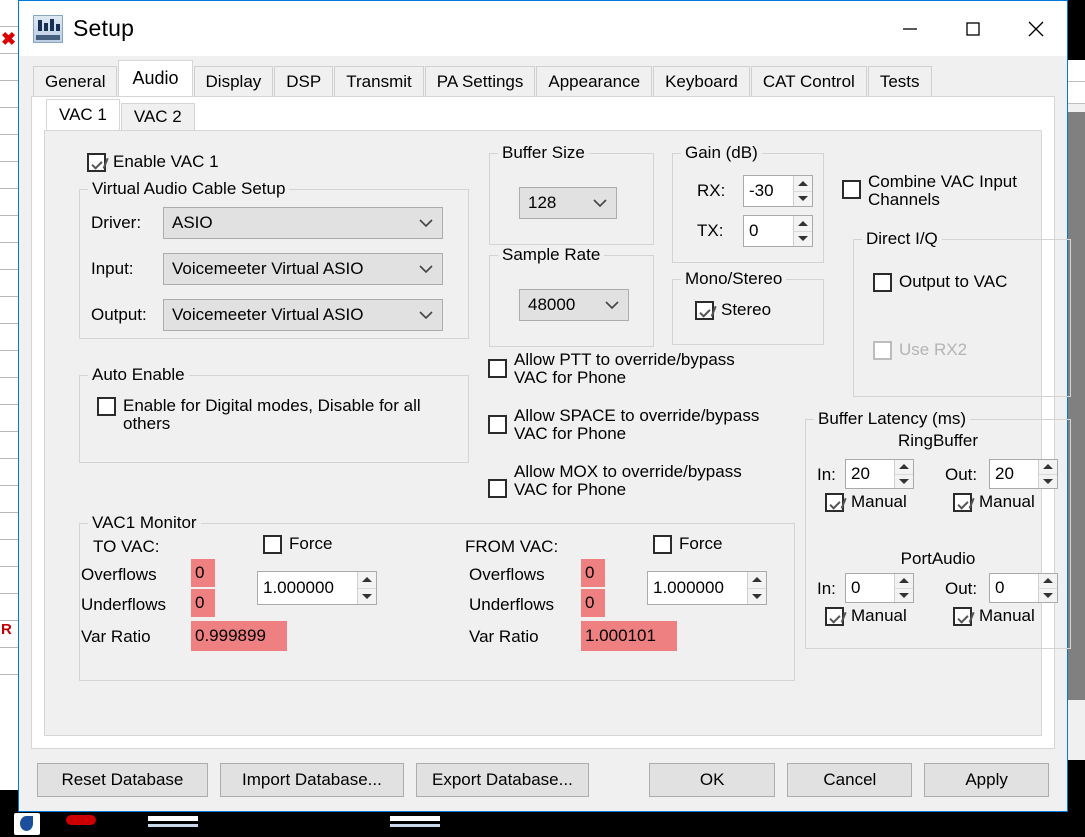  I want to click on tab-dsp: DSP, so click(304, 81).